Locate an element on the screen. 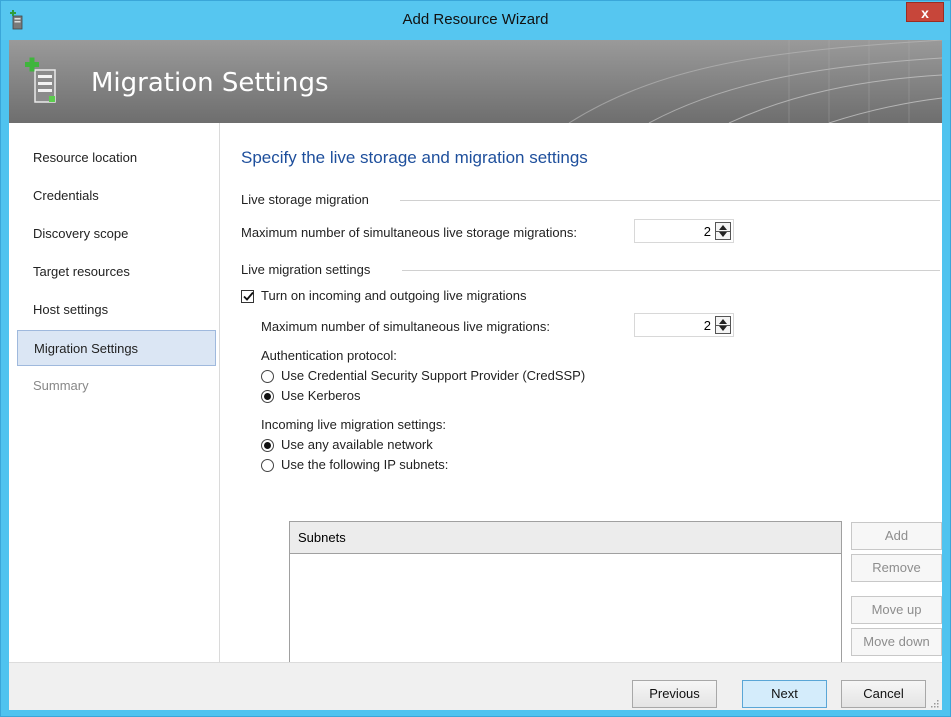 This screenshot has height=717, width=951. kerberos-radio is located at coordinates (267, 396).